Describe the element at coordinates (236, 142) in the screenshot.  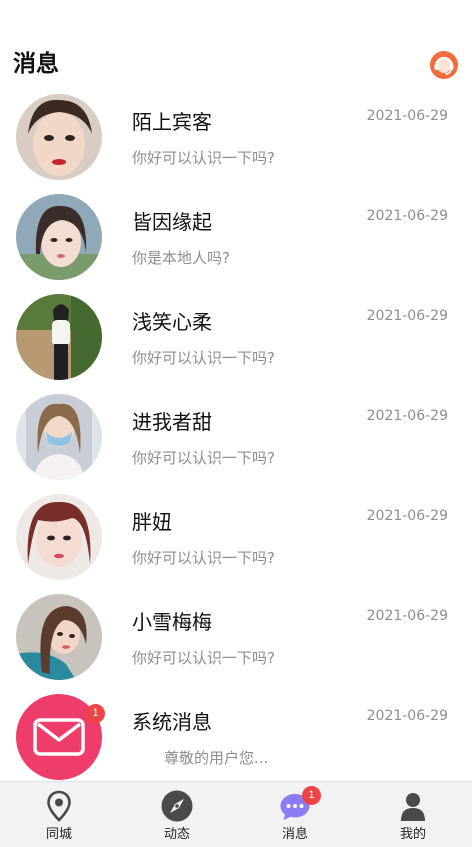
I see `conversation-row: 陌上宾客 你好可以认识一下吗? 2021-06-29` at that location.